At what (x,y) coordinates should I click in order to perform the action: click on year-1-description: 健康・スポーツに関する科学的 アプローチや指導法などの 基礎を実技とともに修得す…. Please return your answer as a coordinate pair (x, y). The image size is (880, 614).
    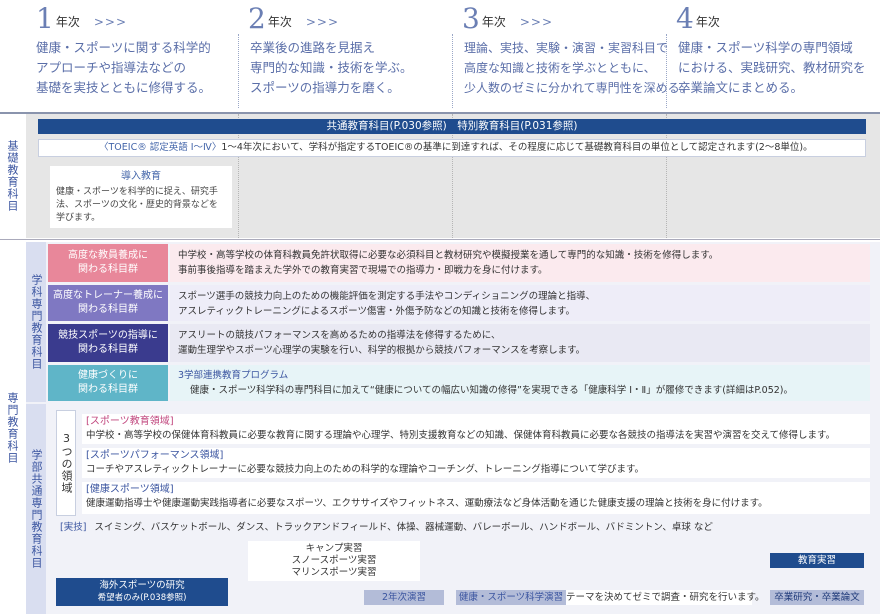
    Looking at the image, I should click on (124, 67).